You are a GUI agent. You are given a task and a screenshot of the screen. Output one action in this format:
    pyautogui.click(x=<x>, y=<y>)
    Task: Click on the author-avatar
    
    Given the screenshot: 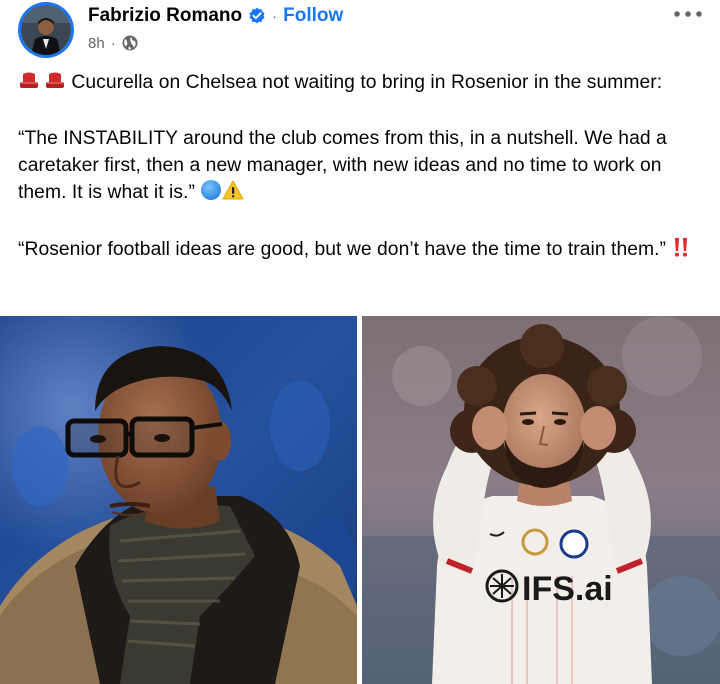 What is the action you would take?
    pyautogui.click(x=46, y=30)
    